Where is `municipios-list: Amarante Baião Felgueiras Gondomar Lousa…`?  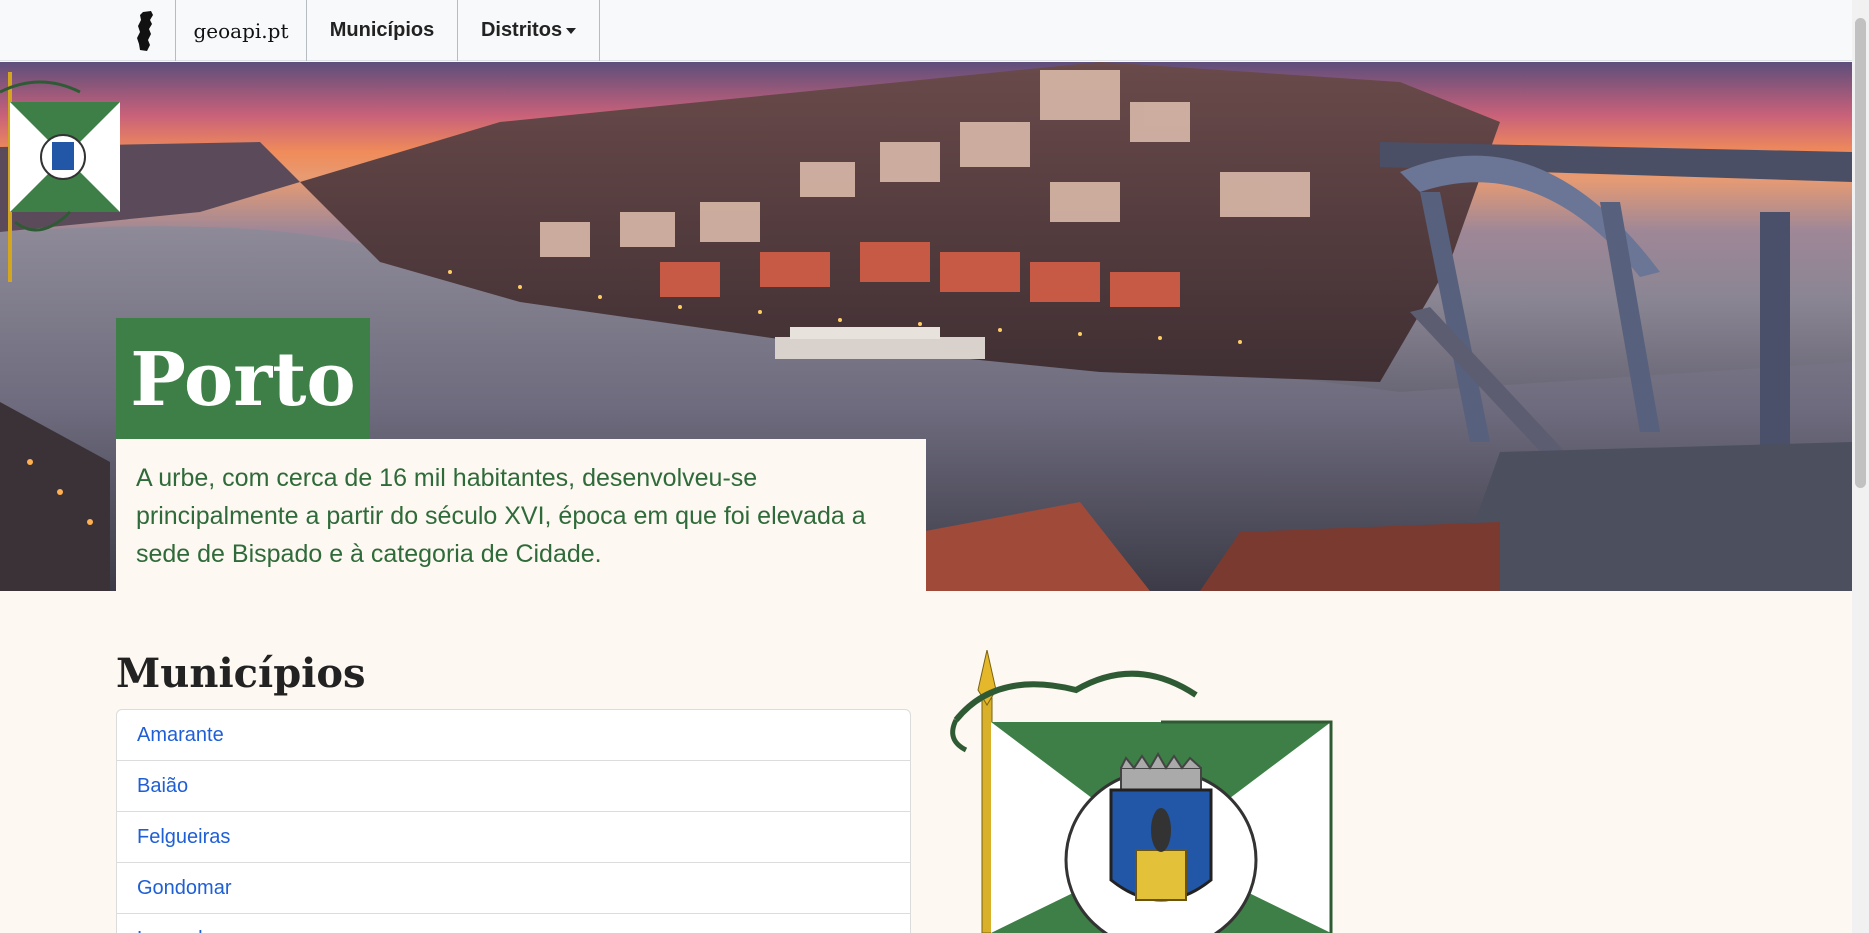
municipios-list: Amarante Baião Felgueiras Gondomar Lousa… is located at coordinates (513, 821).